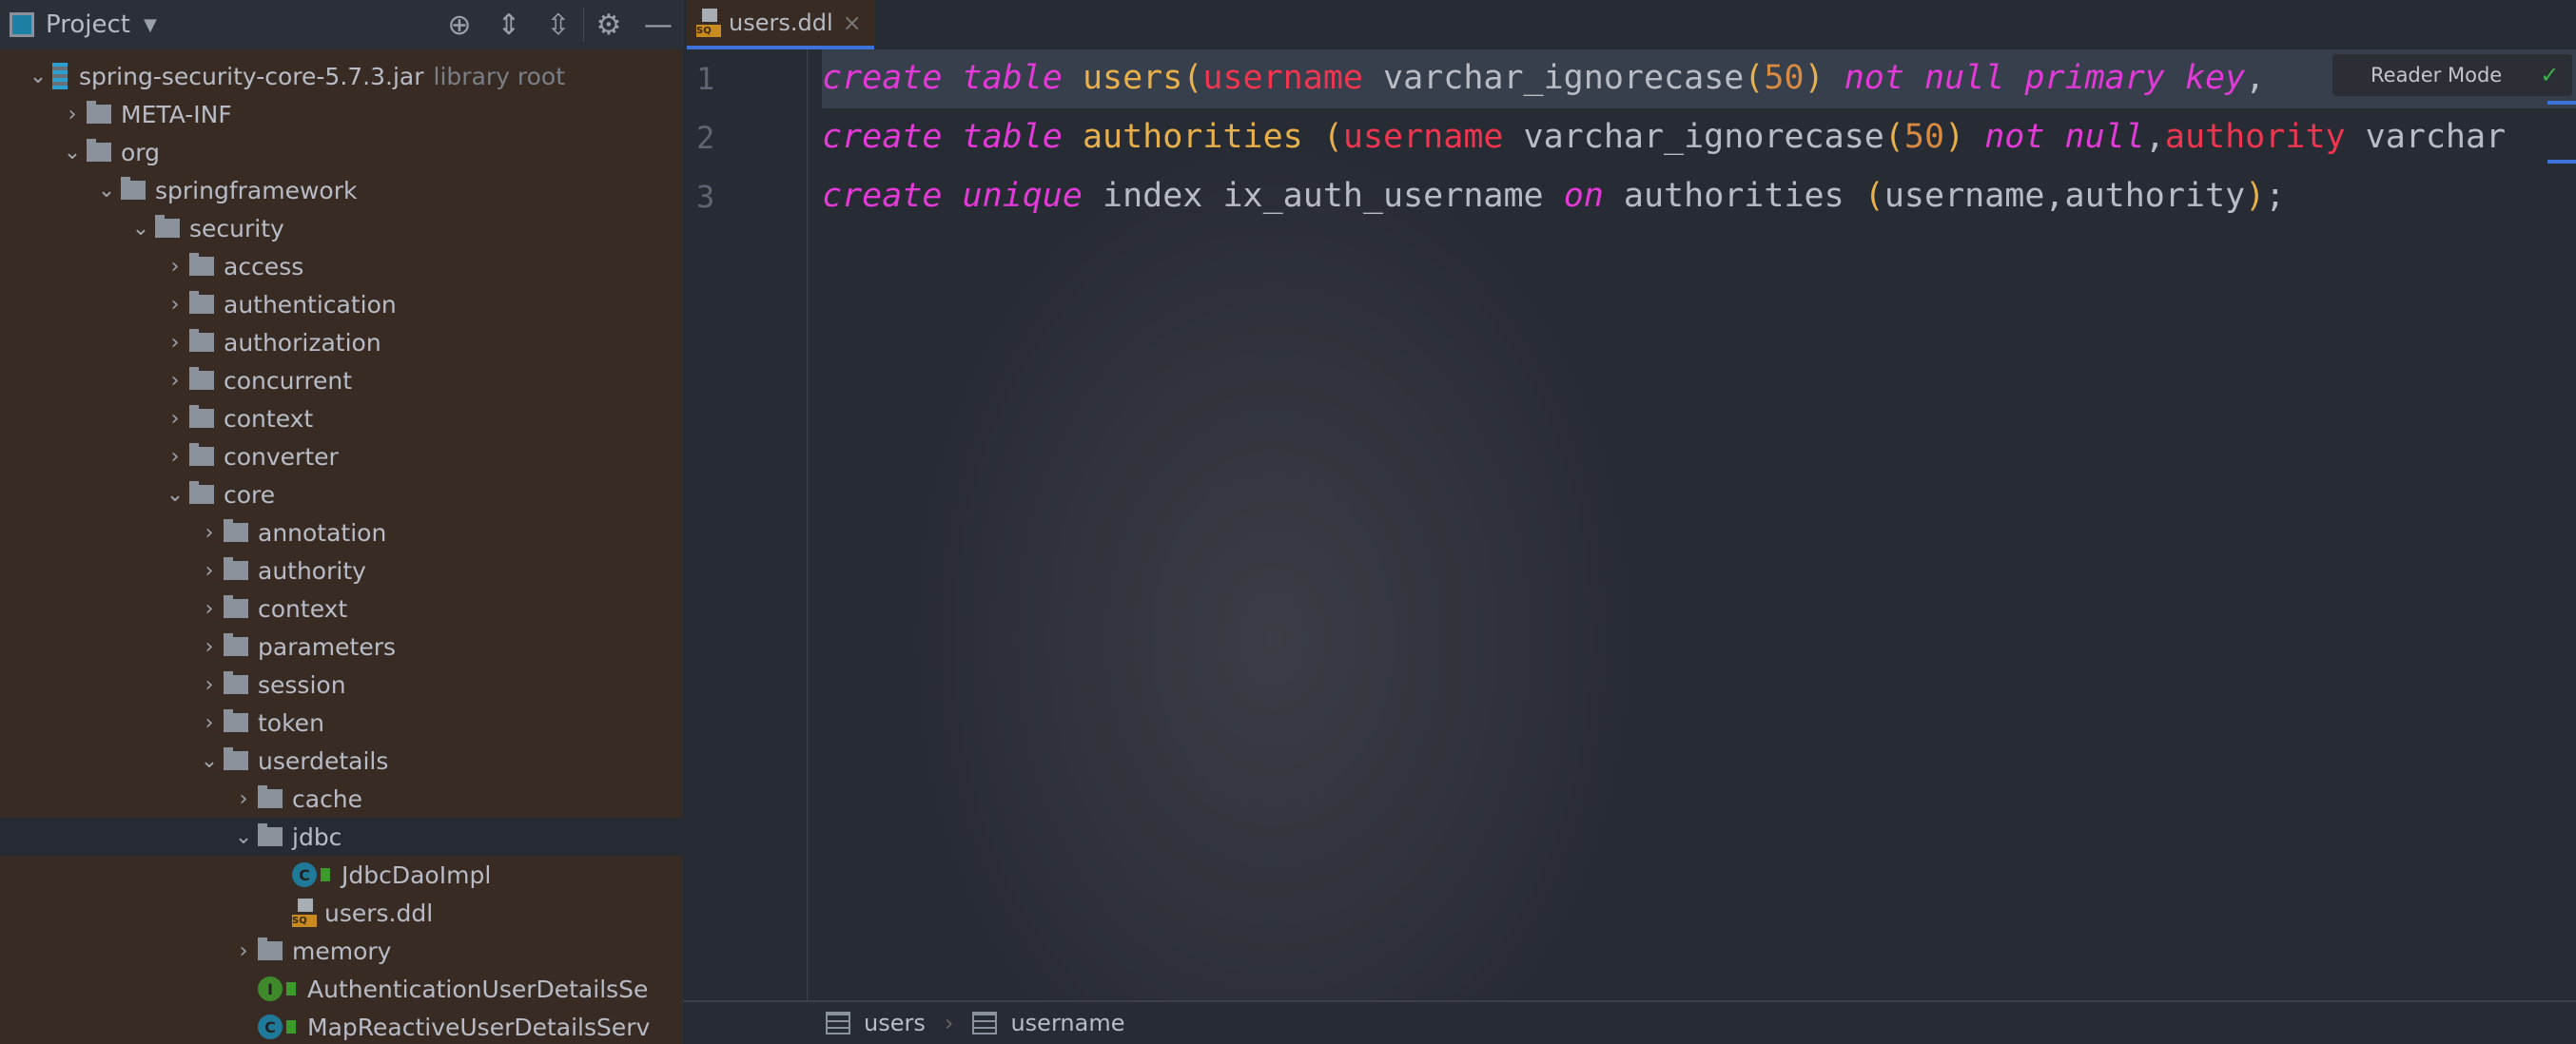 The width and height of the screenshot is (2576, 1044). What do you see at coordinates (2255, 78) in the screenshot?
I see `code-token: ,` at bounding box center [2255, 78].